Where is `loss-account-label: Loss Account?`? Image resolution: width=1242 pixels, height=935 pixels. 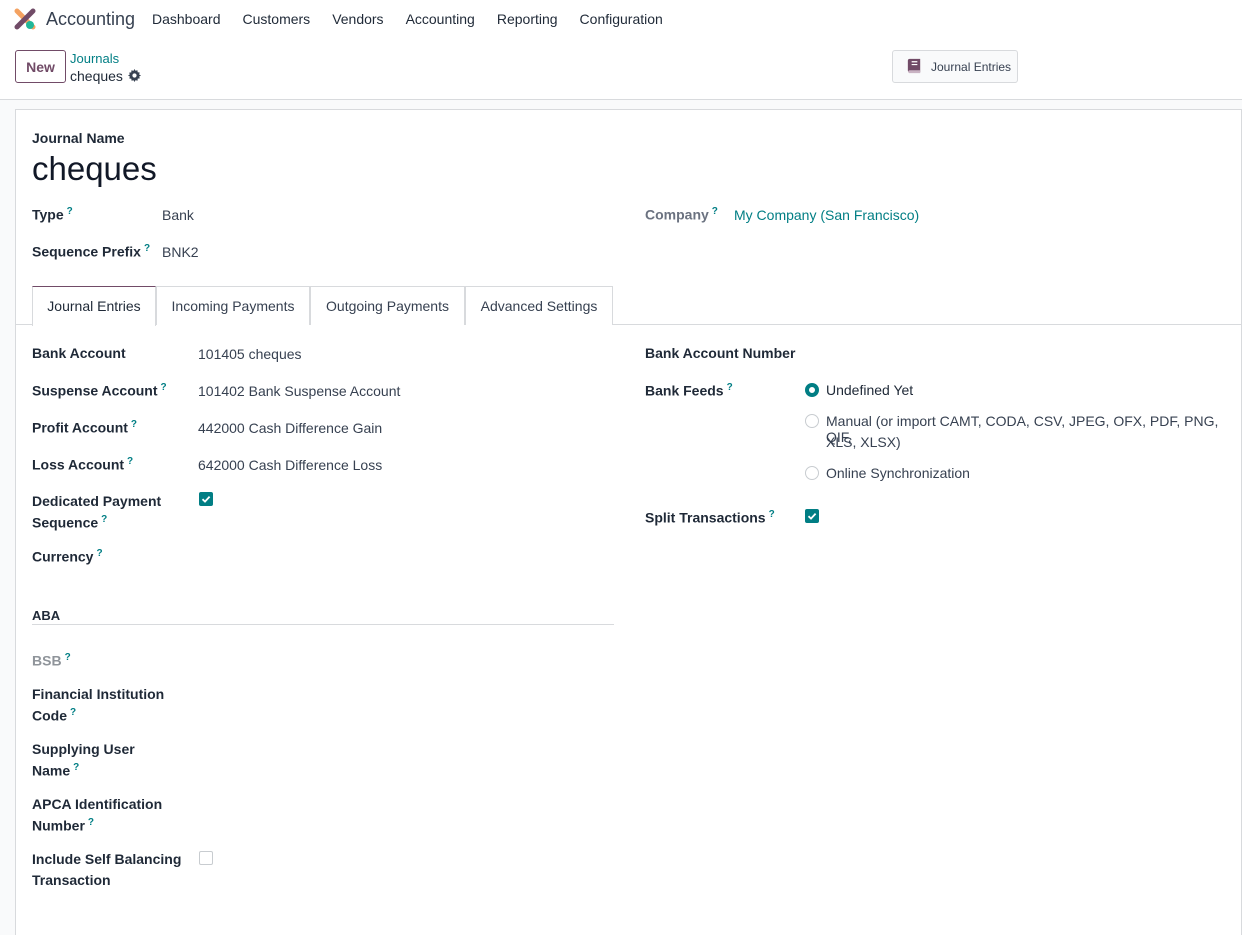
loss-account-label: Loss Account? is located at coordinates (83, 464).